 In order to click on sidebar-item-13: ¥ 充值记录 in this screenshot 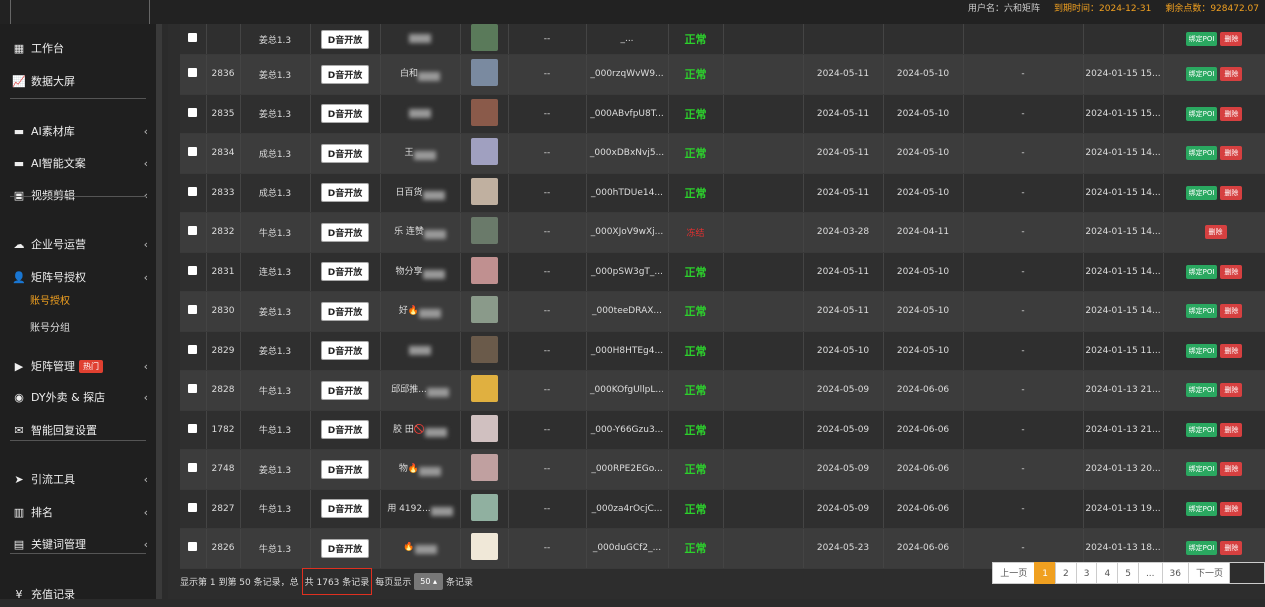, I will do `click(78, 594)`.